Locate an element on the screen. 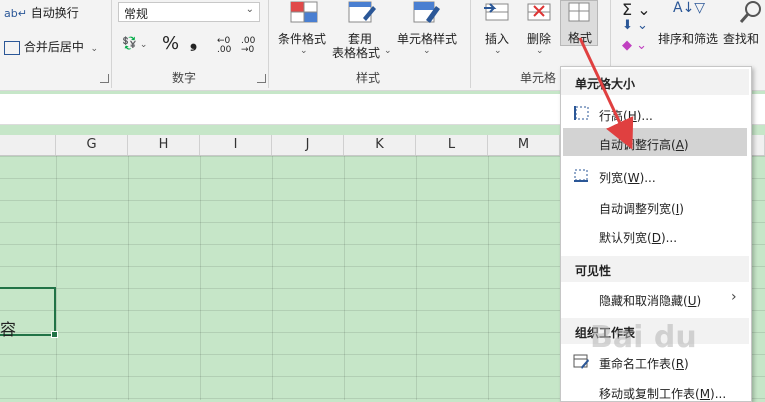  decrease-decimal-icon: .00 →0 is located at coordinates (248, 46).